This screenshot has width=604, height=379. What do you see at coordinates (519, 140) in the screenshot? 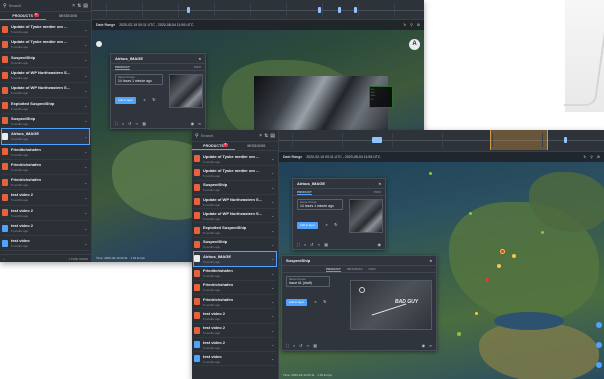
I see `selected-time-range` at bounding box center [519, 140].